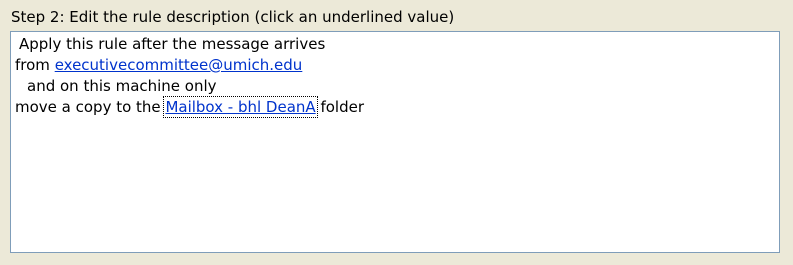 This screenshot has width=793, height=265. What do you see at coordinates (122, 86) in the screenshot?
I see `rule-line-machine-only: and on this machine only` at bounding box center [122, 86].